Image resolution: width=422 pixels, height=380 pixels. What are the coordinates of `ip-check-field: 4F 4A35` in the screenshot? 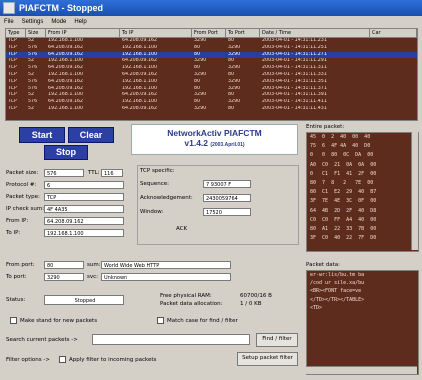 It's located at (84, 209).